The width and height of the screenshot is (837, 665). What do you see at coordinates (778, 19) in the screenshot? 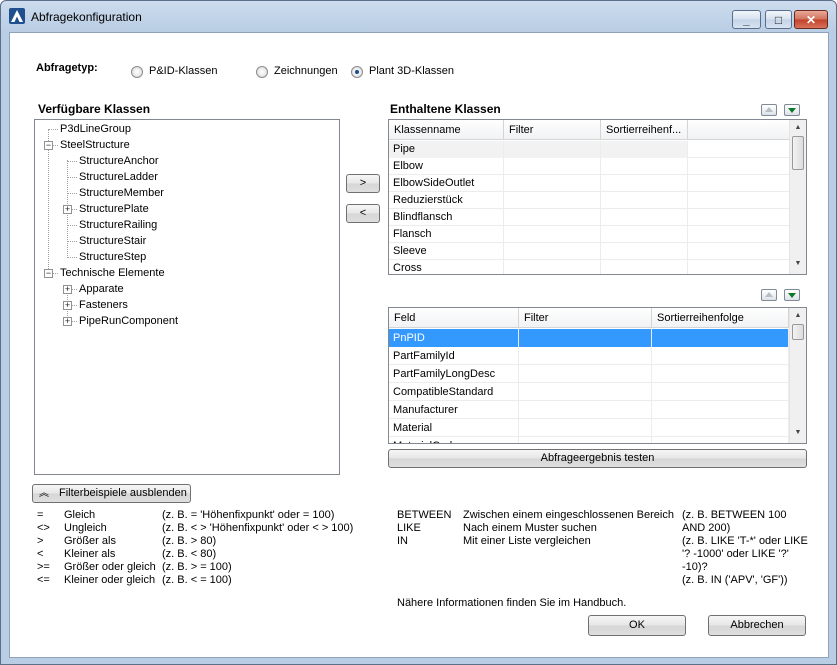
I see `maximize-button: □` at bounding box center [778, 19].